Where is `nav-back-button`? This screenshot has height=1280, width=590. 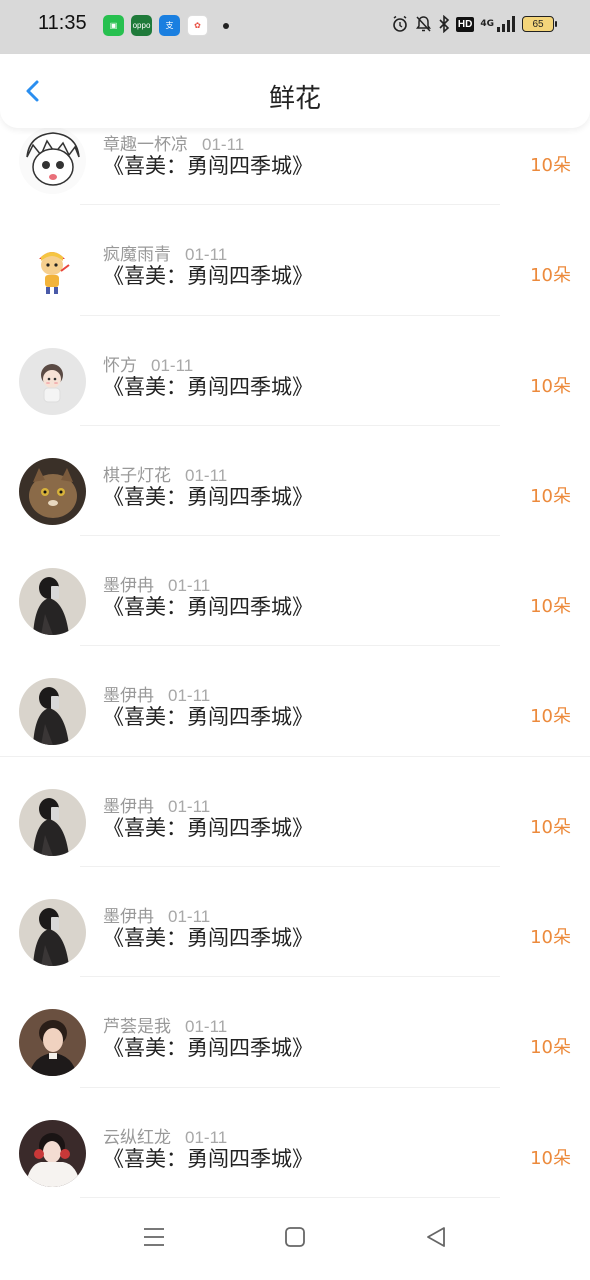
nav-back-button is located at coordinates (436, 1239).